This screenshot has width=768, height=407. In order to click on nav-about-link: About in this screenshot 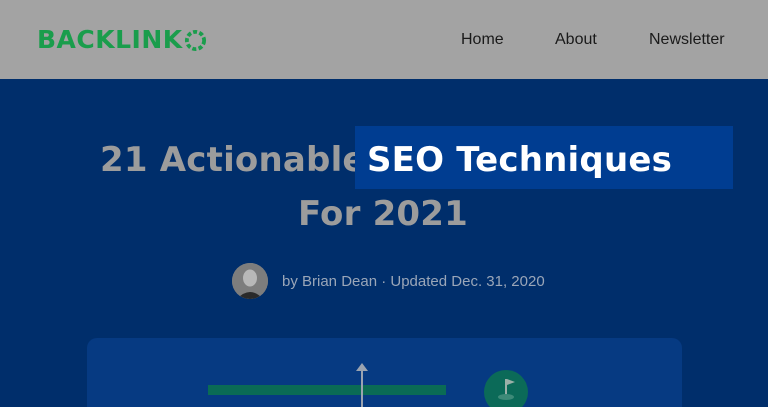, I will do `click(576, 40)`.